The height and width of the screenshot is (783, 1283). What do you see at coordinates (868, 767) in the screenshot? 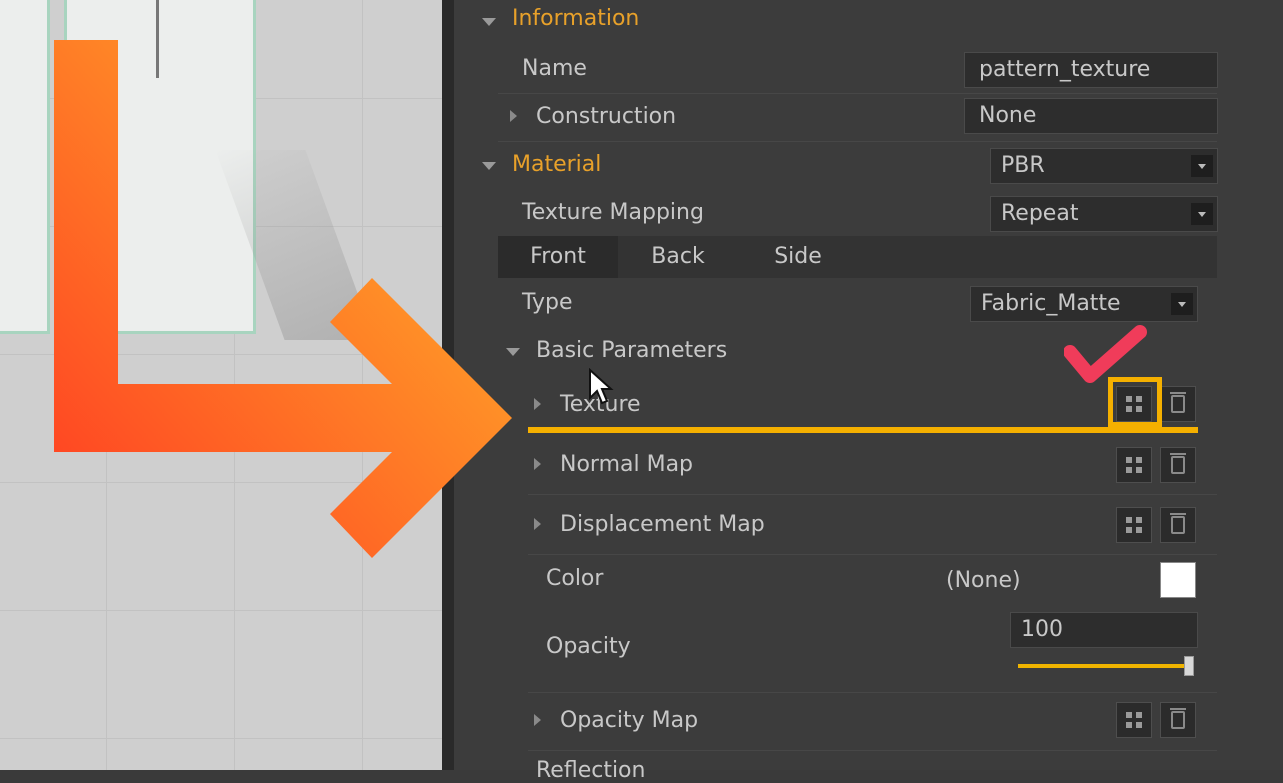
I see `reflection-row: Reflection` at bounding box center [868, 767].